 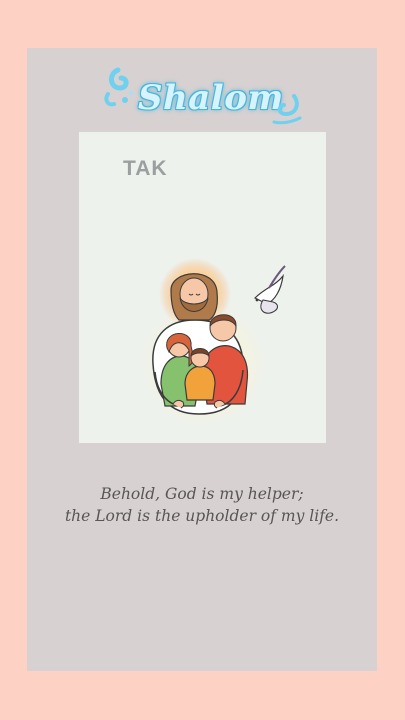 I want to click on family-illustration, so click(x=213, y=341).